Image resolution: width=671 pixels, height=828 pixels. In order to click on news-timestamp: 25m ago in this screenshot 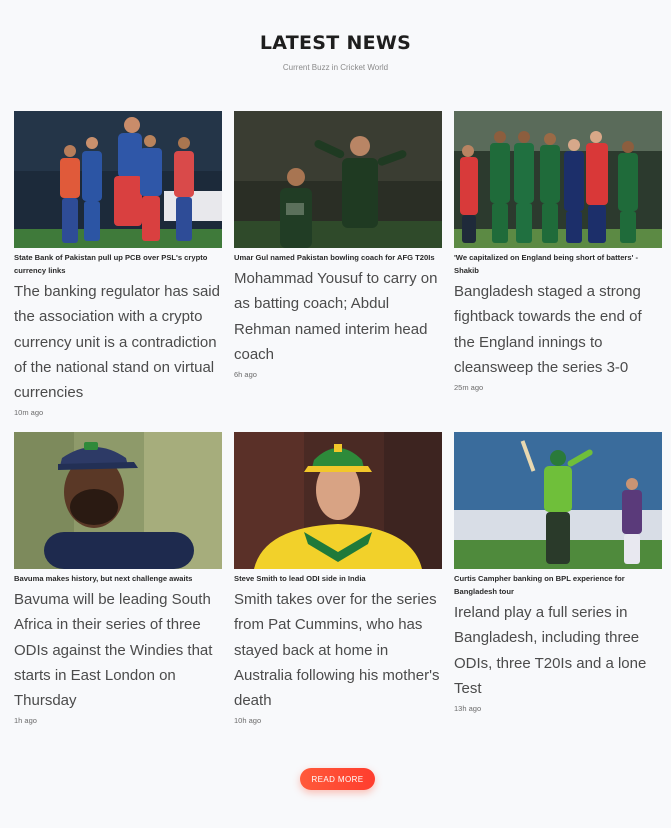, I will do `click(469, 388)`.